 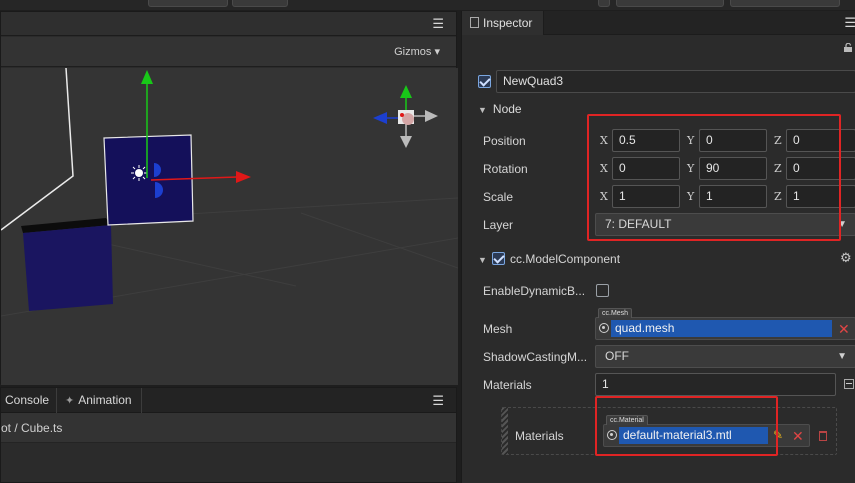 I want to click on shadow-casting-value: OFF, so click(x=617, y=356).